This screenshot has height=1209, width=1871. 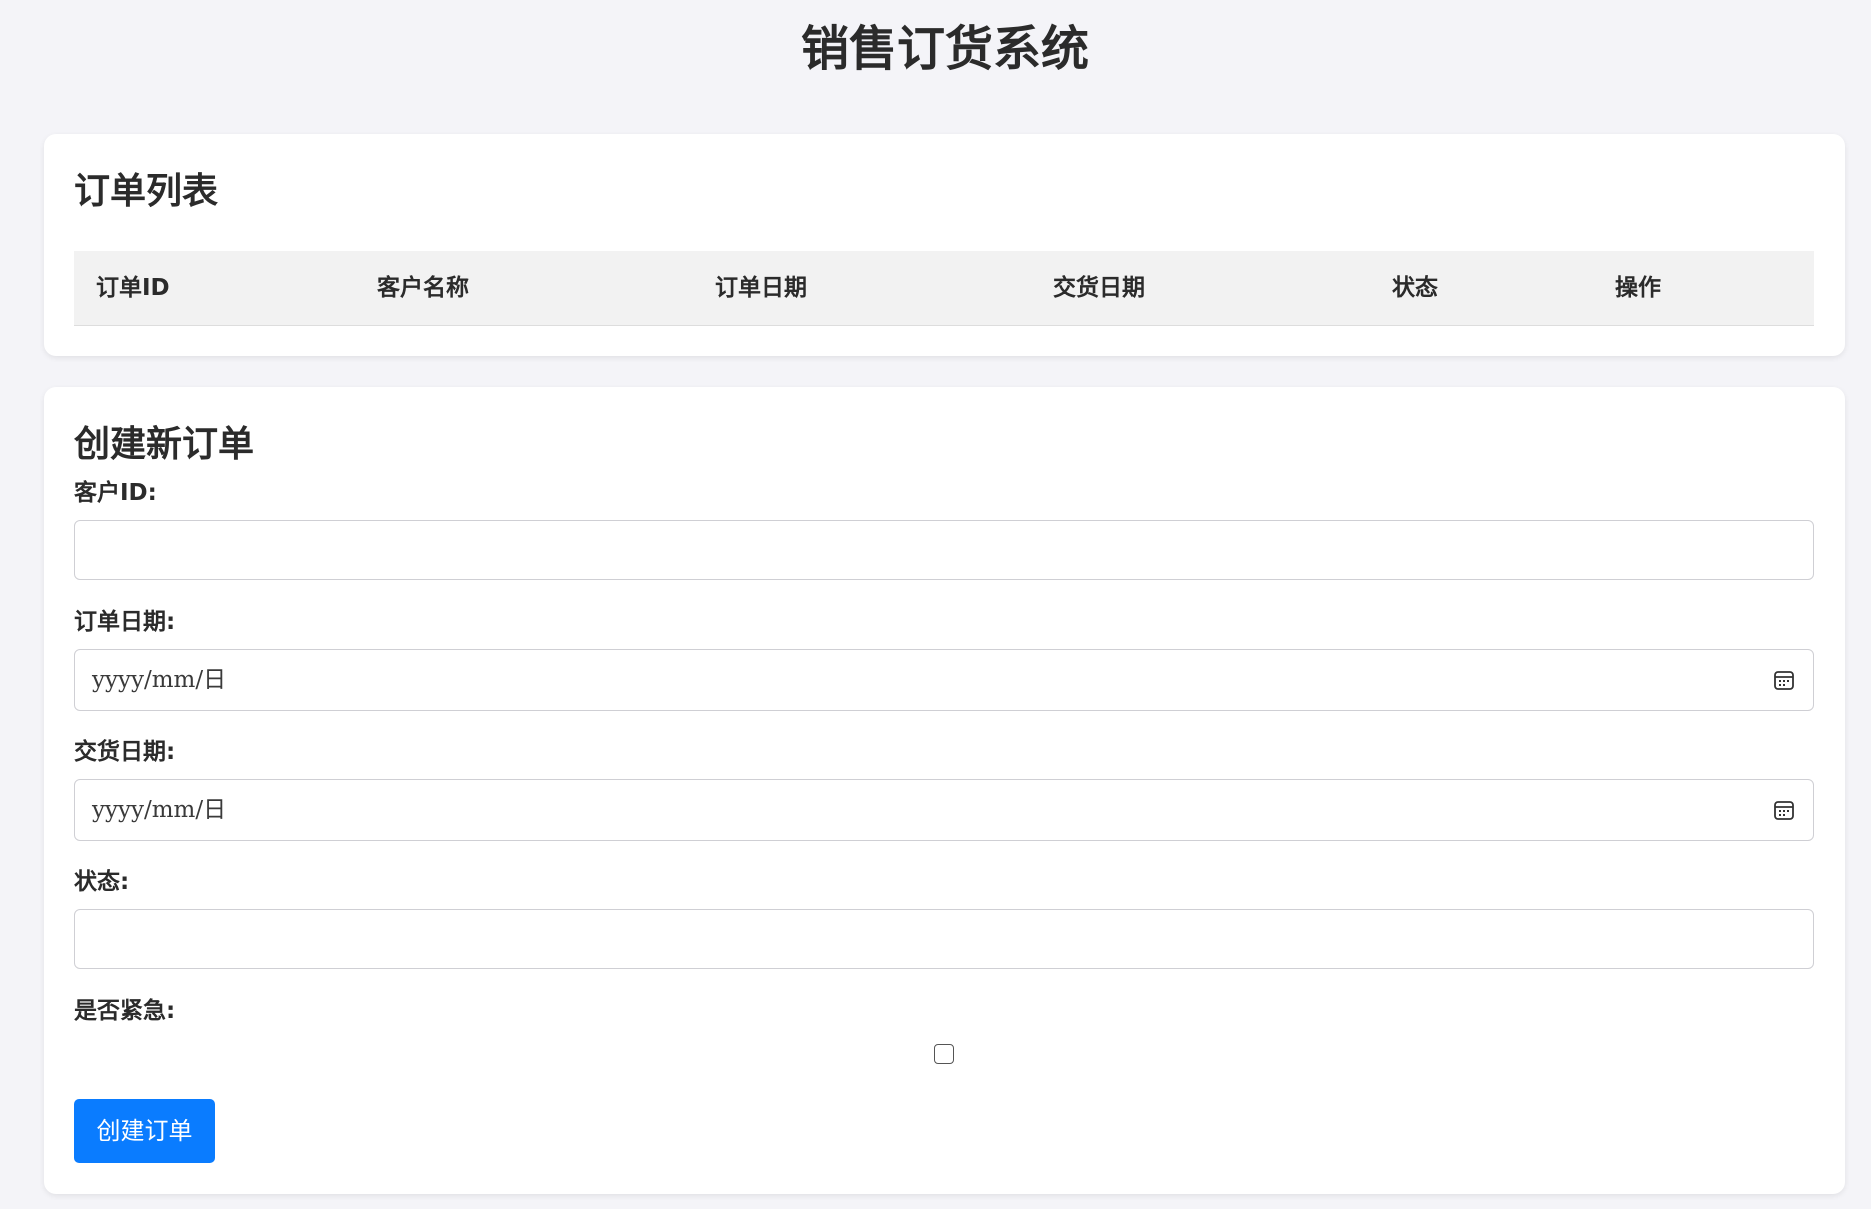 I want to click on delivery-date-label: 交货日期:, so click(x=125, y=752).